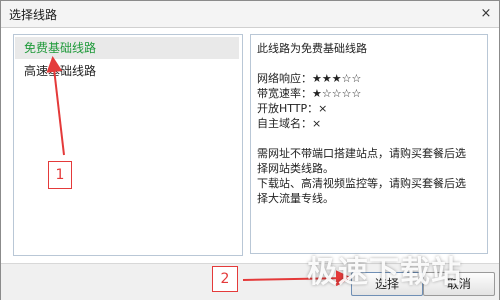 This screenshot has width=500, height=300. I want to click on title-bar: 选择线路 ×, so click(250, 14).